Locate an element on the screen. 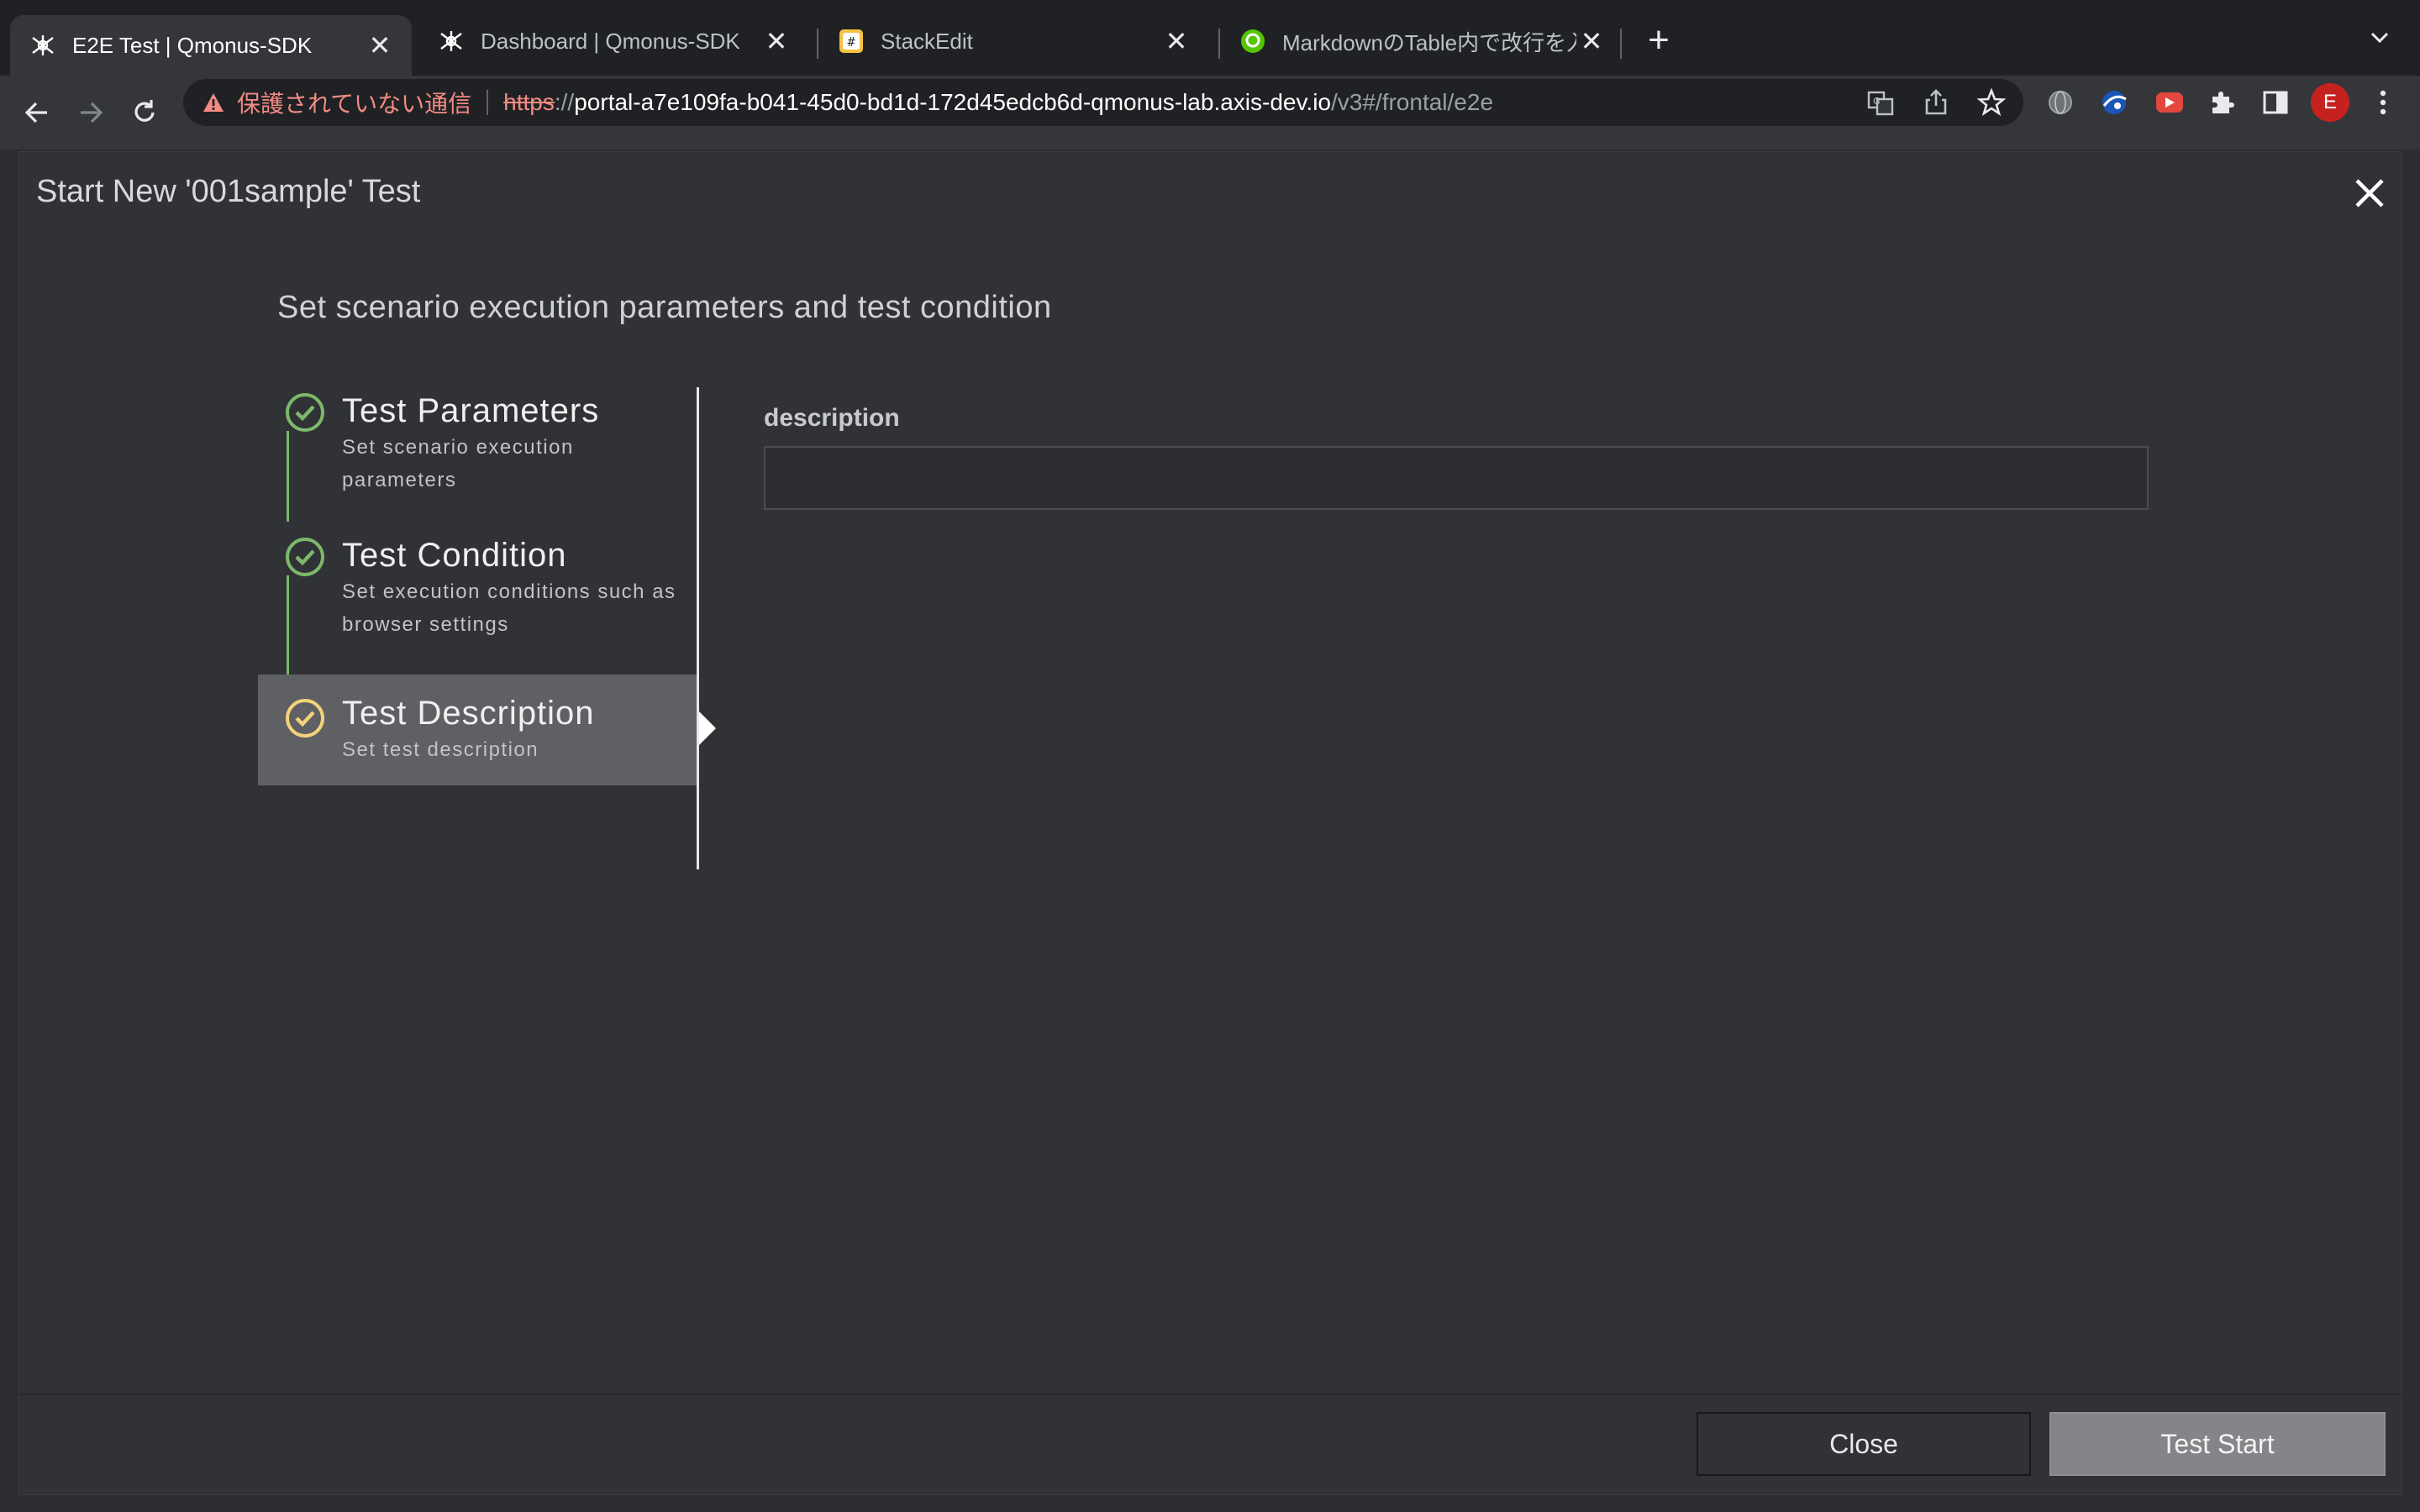 This screenshot has height=1512, width=2420. omnibox-actions: G is located at coordinates (1936, 102).